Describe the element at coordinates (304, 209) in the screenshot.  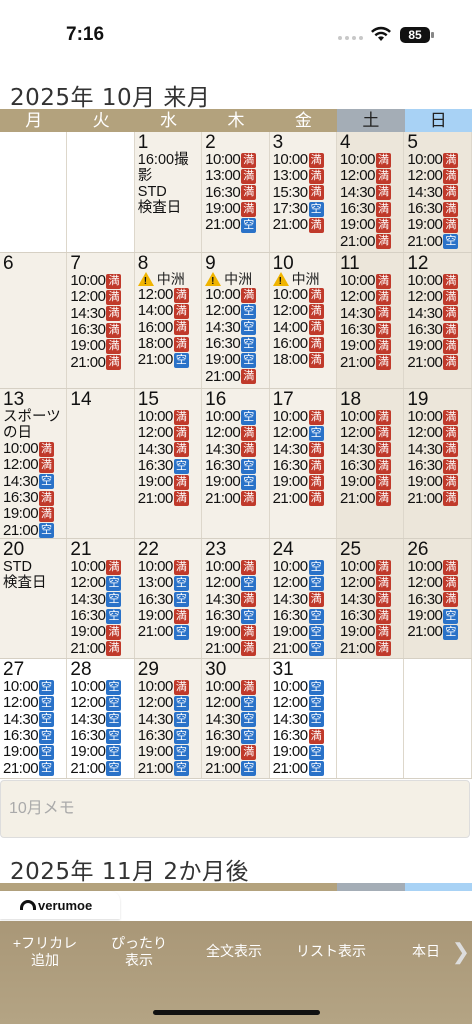
I see `time-slot: 17:30 空` at that location.